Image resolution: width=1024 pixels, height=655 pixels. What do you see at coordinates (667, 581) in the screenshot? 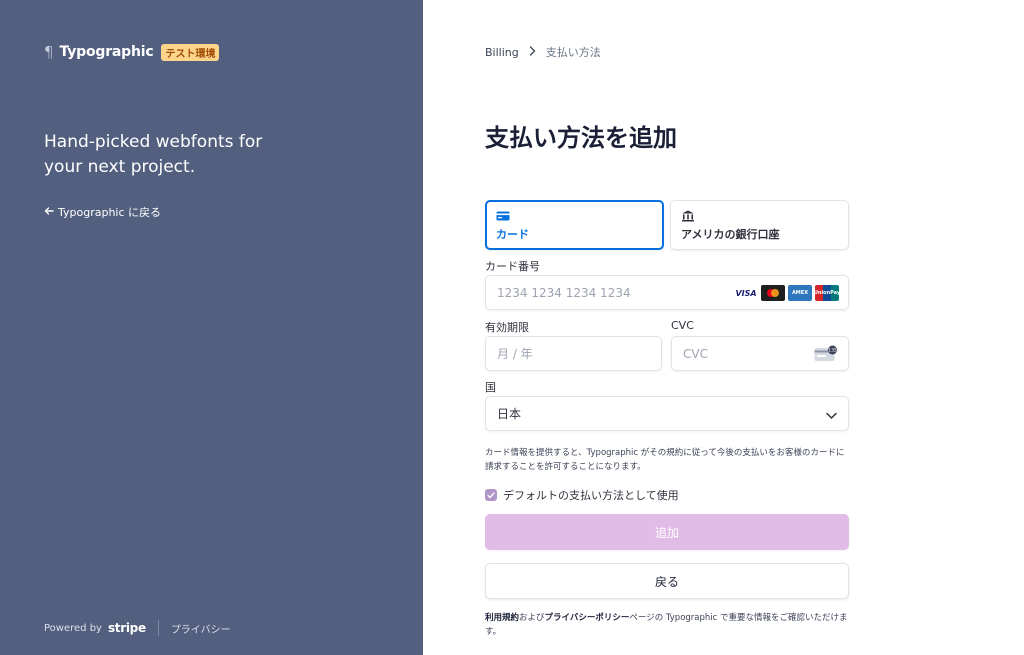
I see `back-button: 戻る` at bounding box center [667, 581].